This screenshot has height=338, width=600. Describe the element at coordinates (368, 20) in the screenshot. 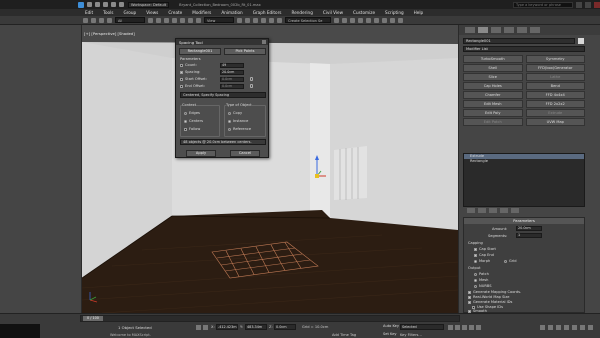

I see `schematic-icon` at that location.